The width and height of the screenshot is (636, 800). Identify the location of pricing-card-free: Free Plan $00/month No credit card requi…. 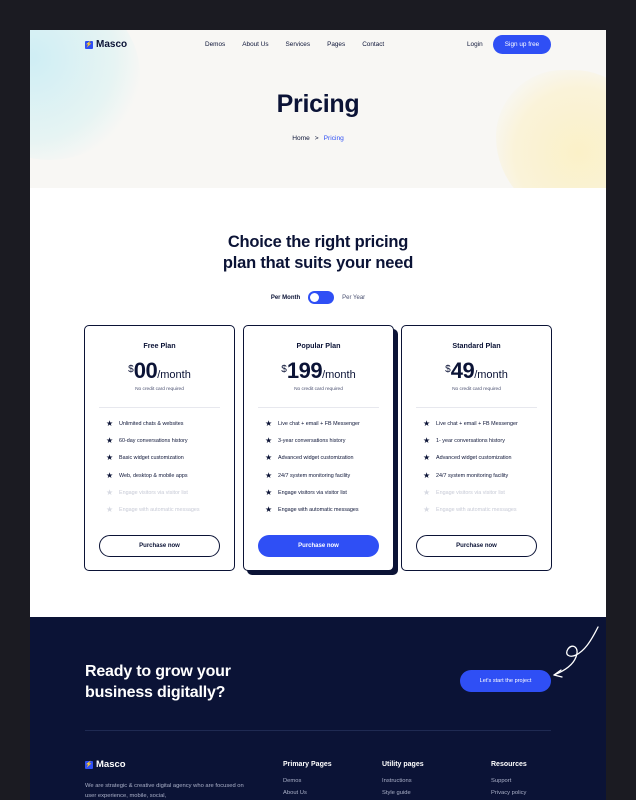
(159, 448).